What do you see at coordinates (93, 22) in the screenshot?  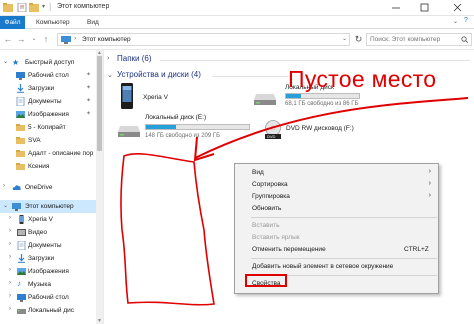 I see `tab-view: Вид` at bounding box center [93, 22].